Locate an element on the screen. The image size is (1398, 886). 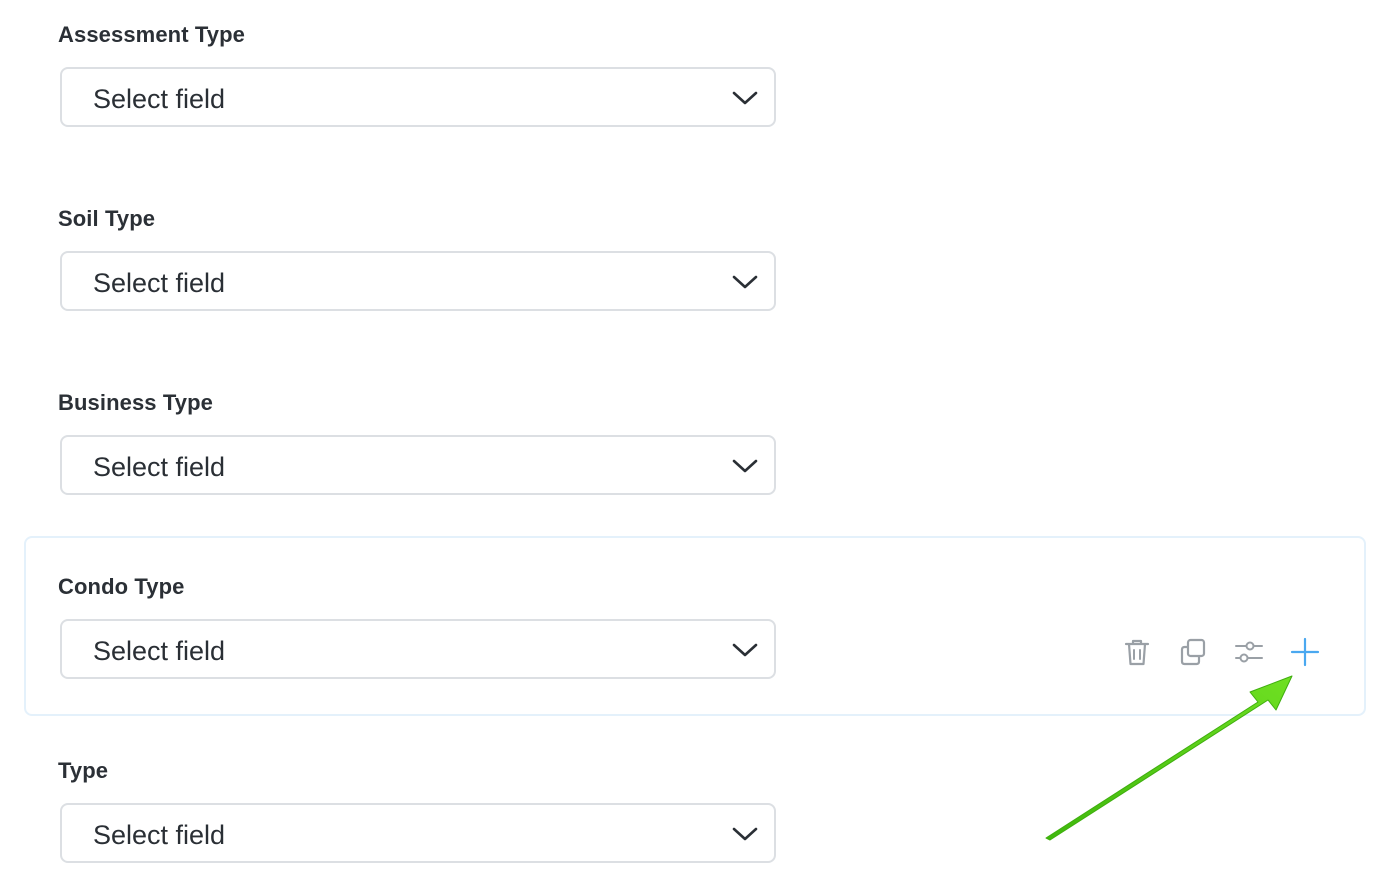
trash-icon is located at coordinates (1137, 652).